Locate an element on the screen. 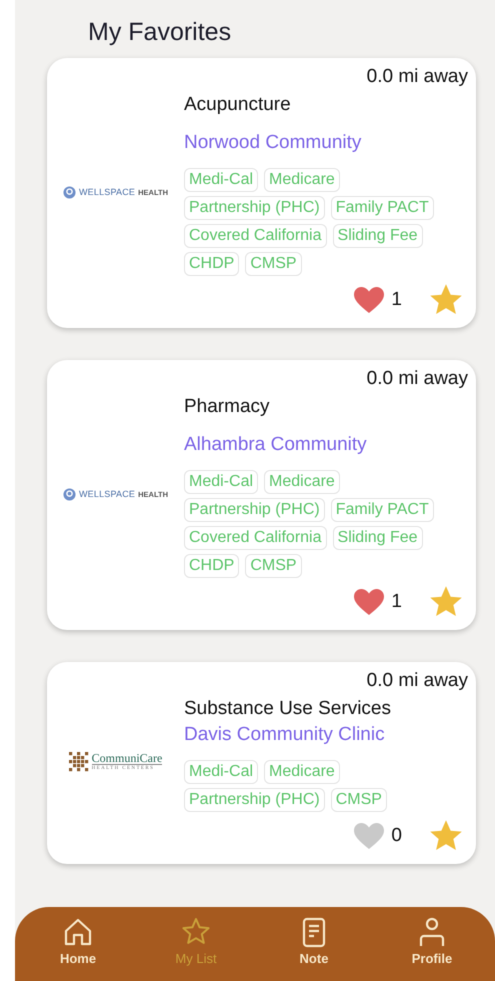  service-name: Substance Use Services is located at coordinates (287, 709).